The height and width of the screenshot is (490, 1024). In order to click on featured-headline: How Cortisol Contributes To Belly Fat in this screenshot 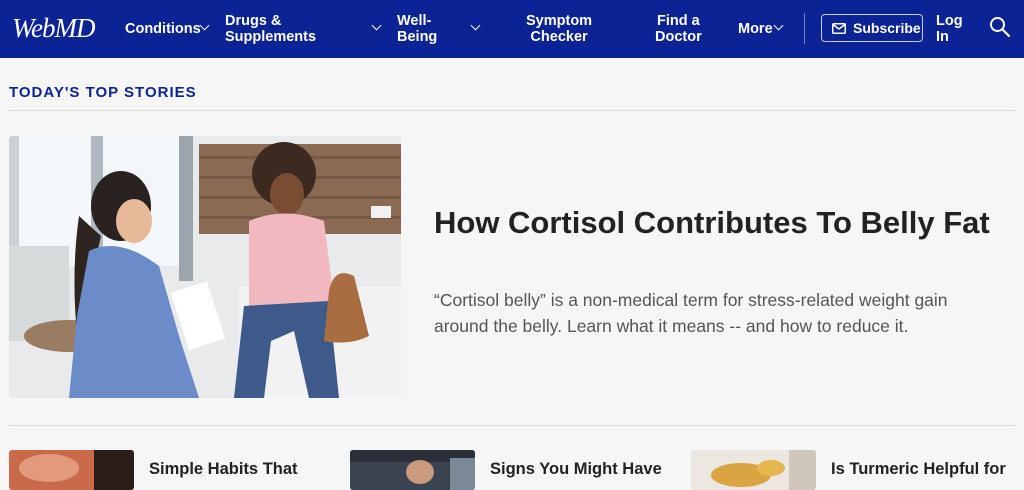, I will do `click(714, 223)`.